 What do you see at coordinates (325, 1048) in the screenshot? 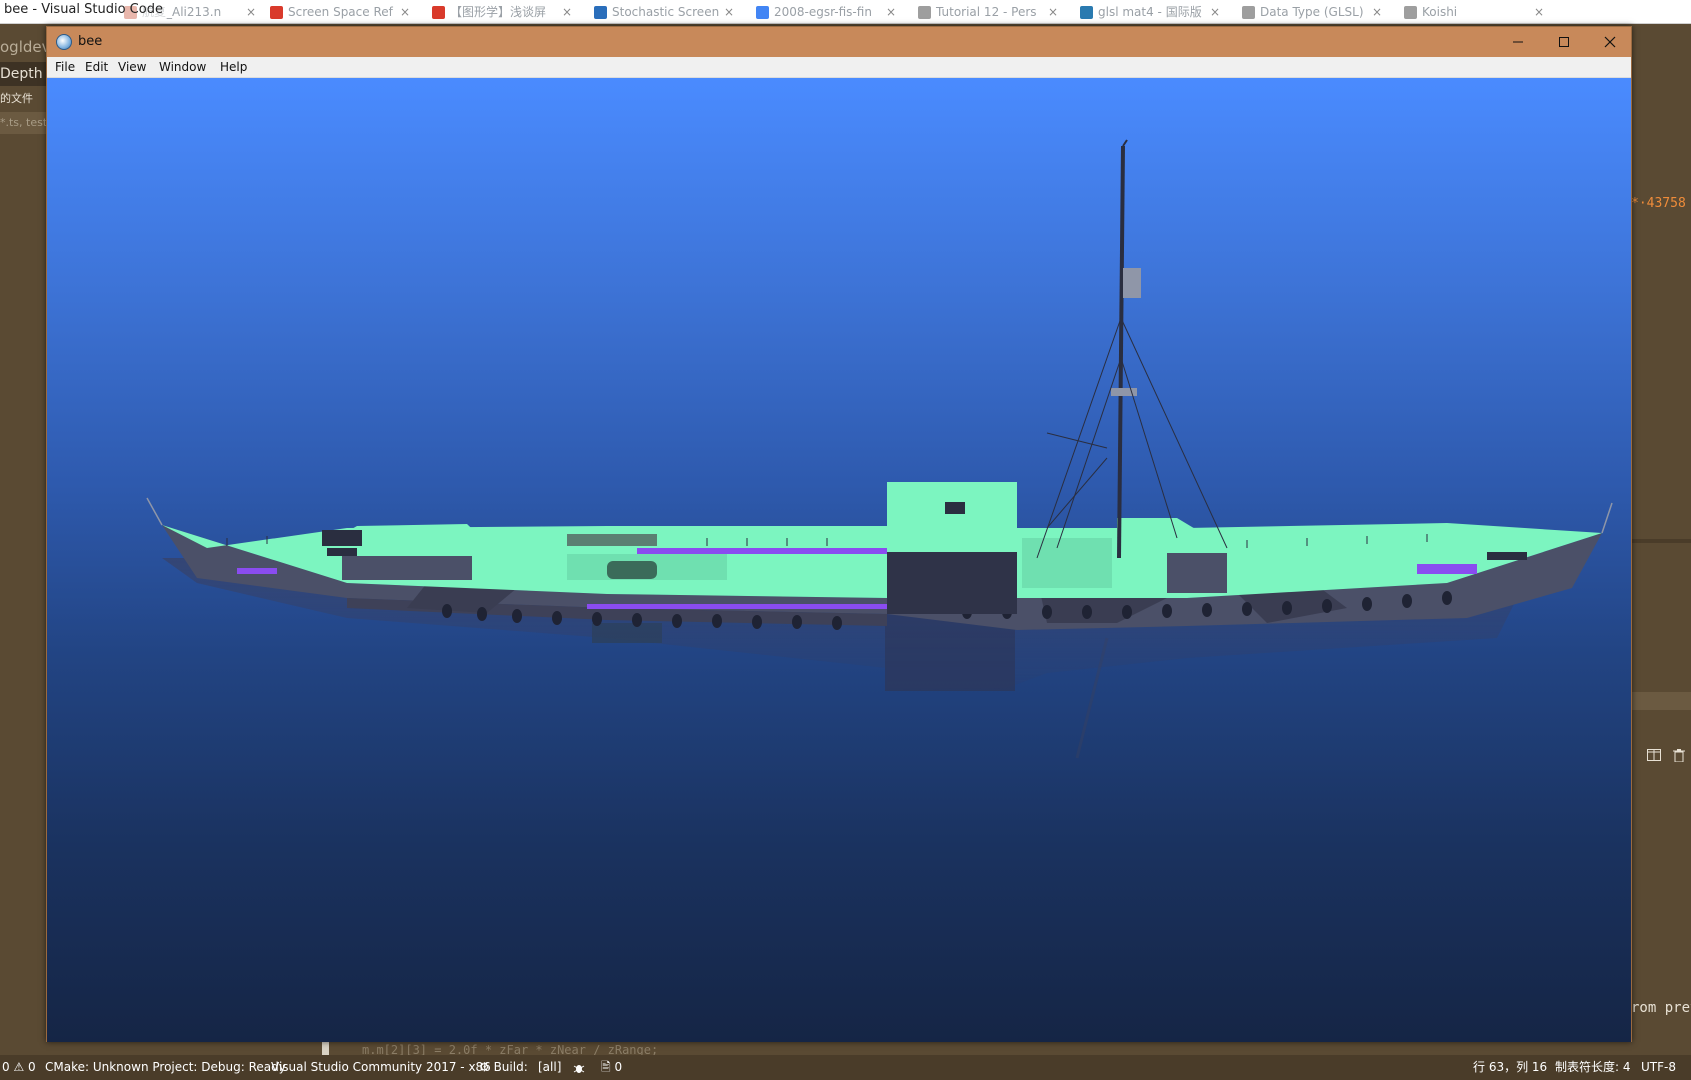
I see `scrollbar-thumb` at bounding box center [325, 1048].